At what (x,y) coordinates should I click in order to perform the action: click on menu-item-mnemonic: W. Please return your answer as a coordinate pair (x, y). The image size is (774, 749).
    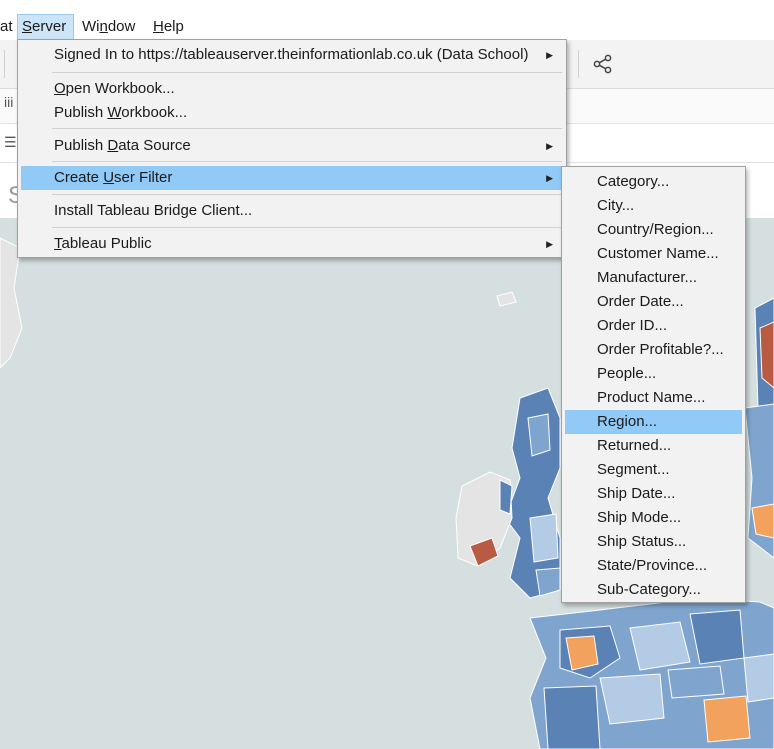
    Looking at the image, I should click on (114, 112).